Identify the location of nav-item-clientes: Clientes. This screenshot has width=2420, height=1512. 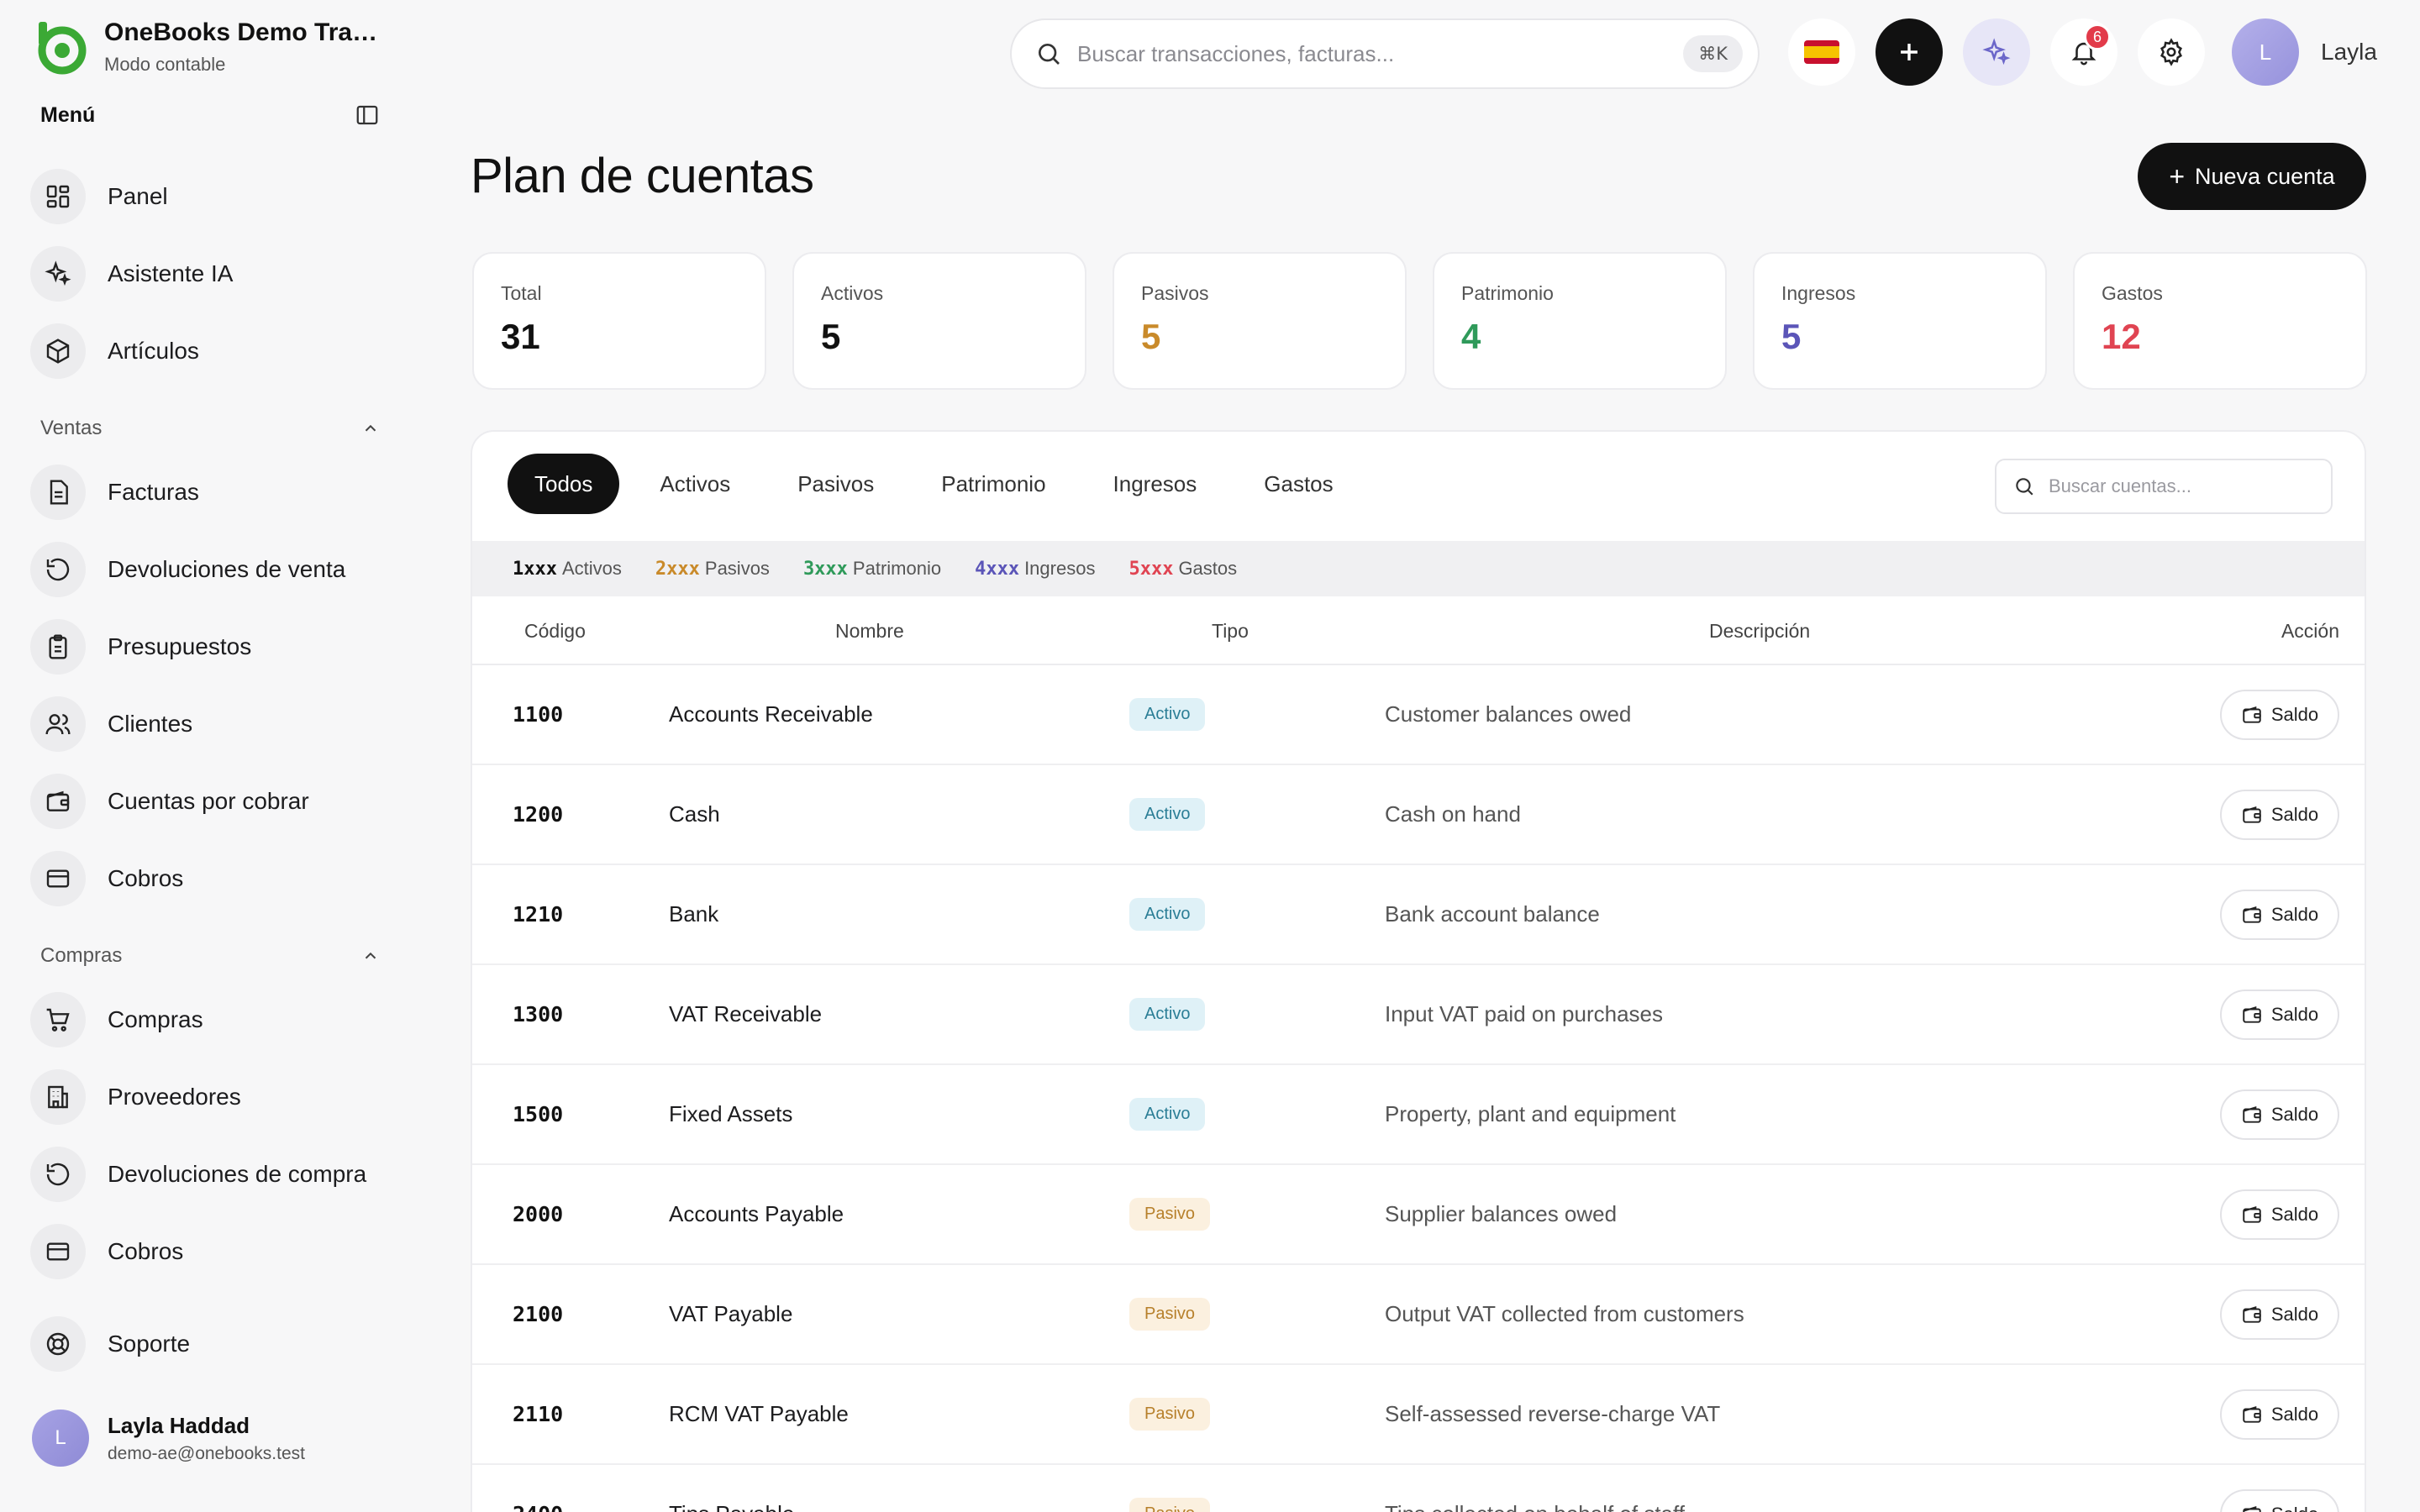
(206, 724).